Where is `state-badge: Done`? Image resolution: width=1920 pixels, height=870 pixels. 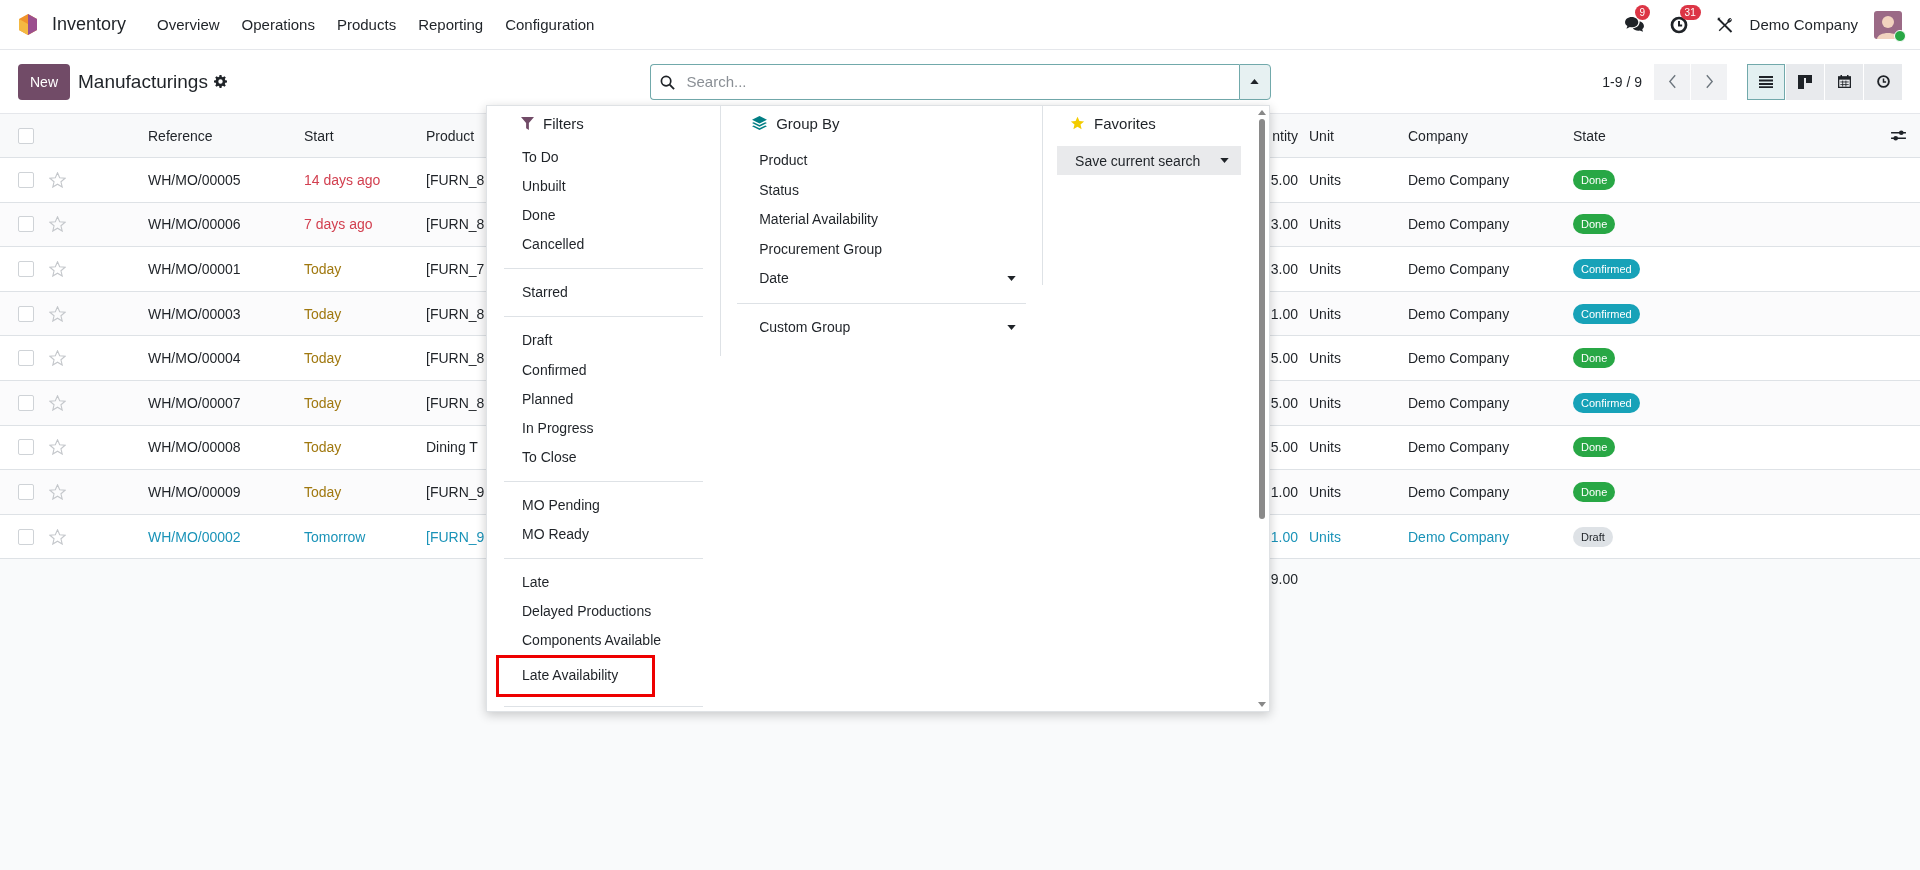
state-badge: Done is located at coordinates (1594, 447).